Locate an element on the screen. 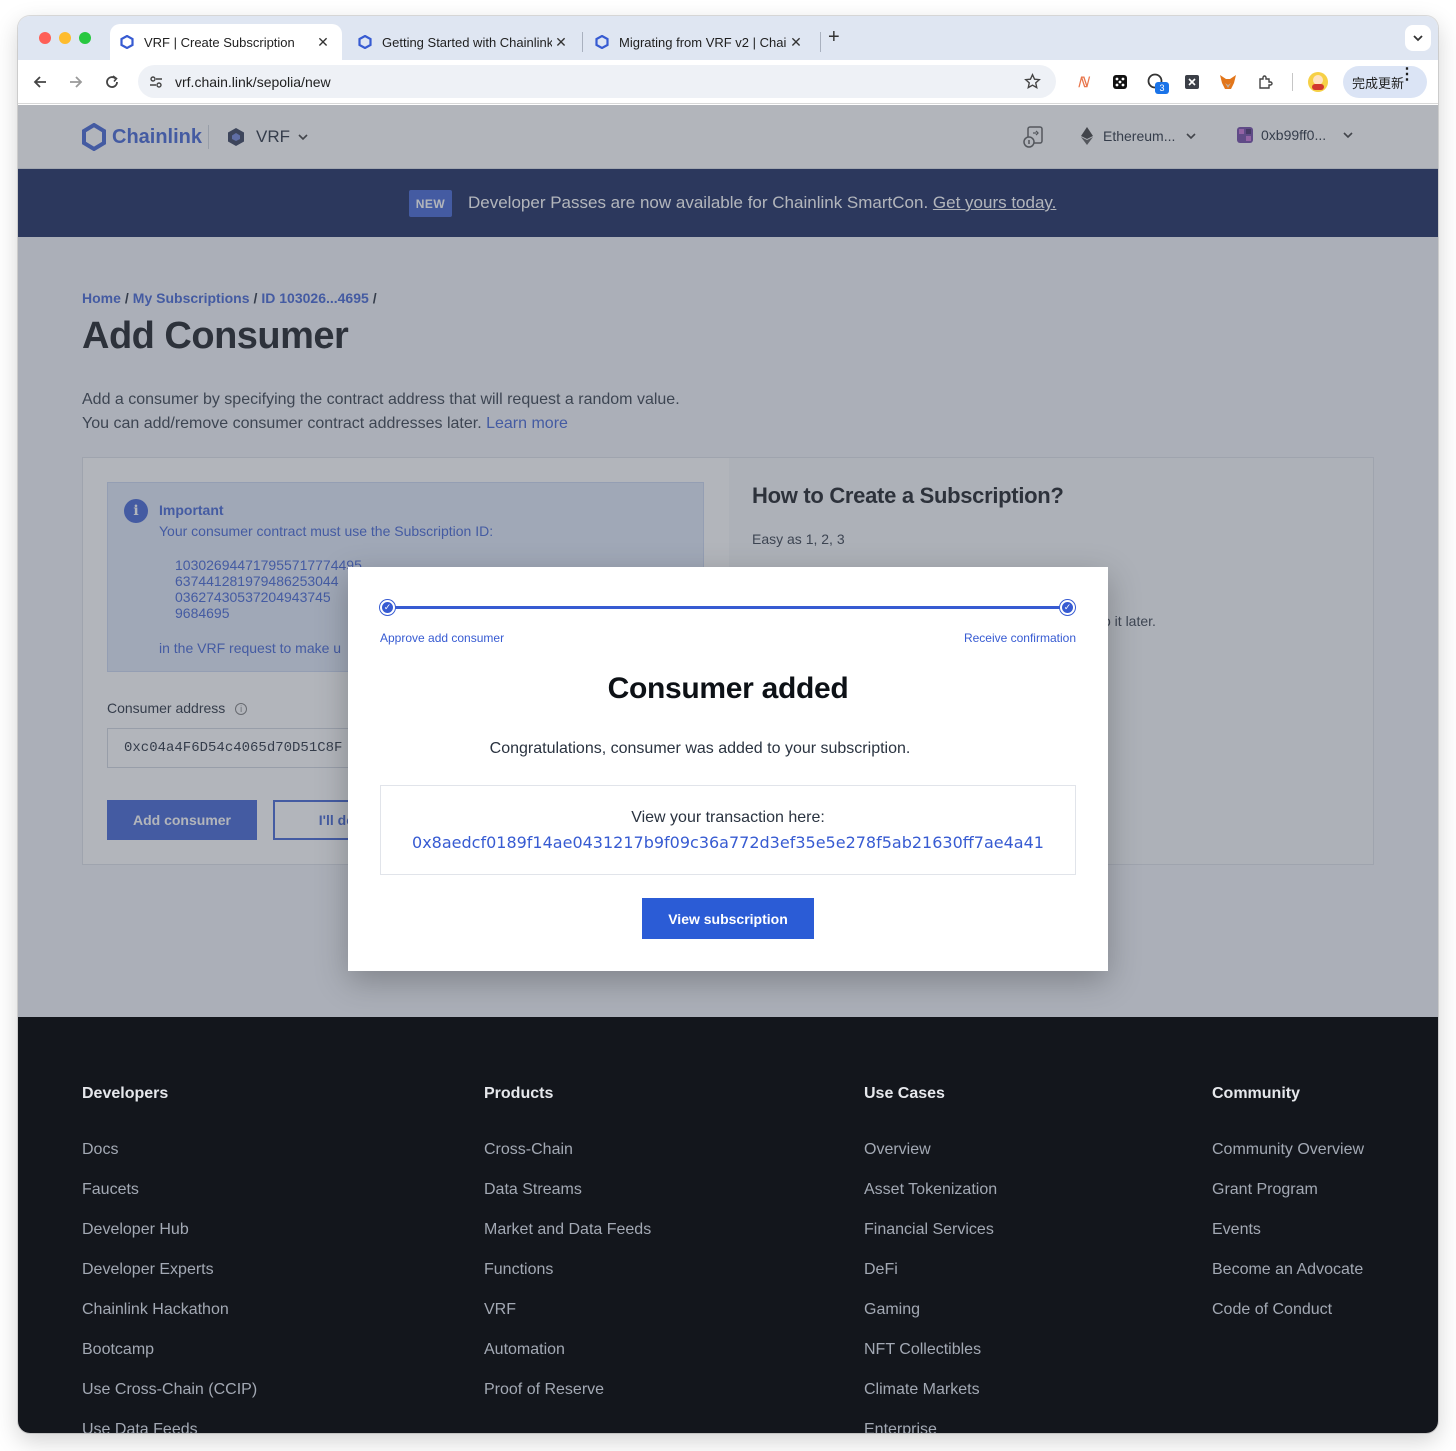 The height and width of the screenshot is (1451, 1456). minimize-window-button is located at coordinates (65, 38).